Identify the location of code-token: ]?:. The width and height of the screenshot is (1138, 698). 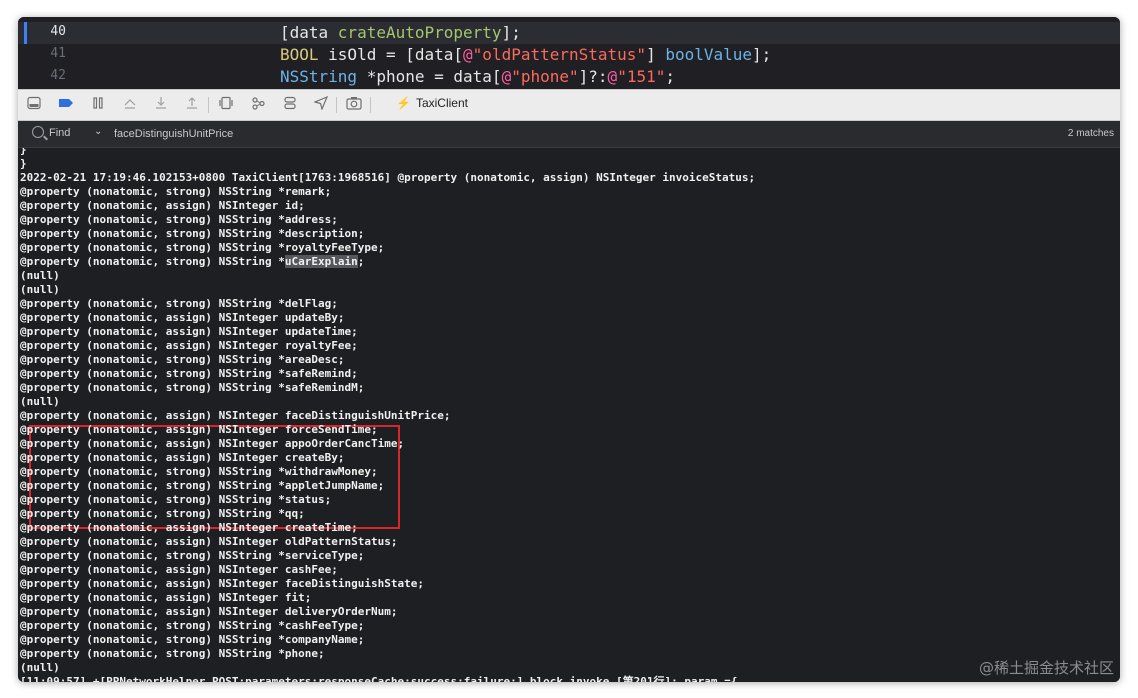
(593, 76).